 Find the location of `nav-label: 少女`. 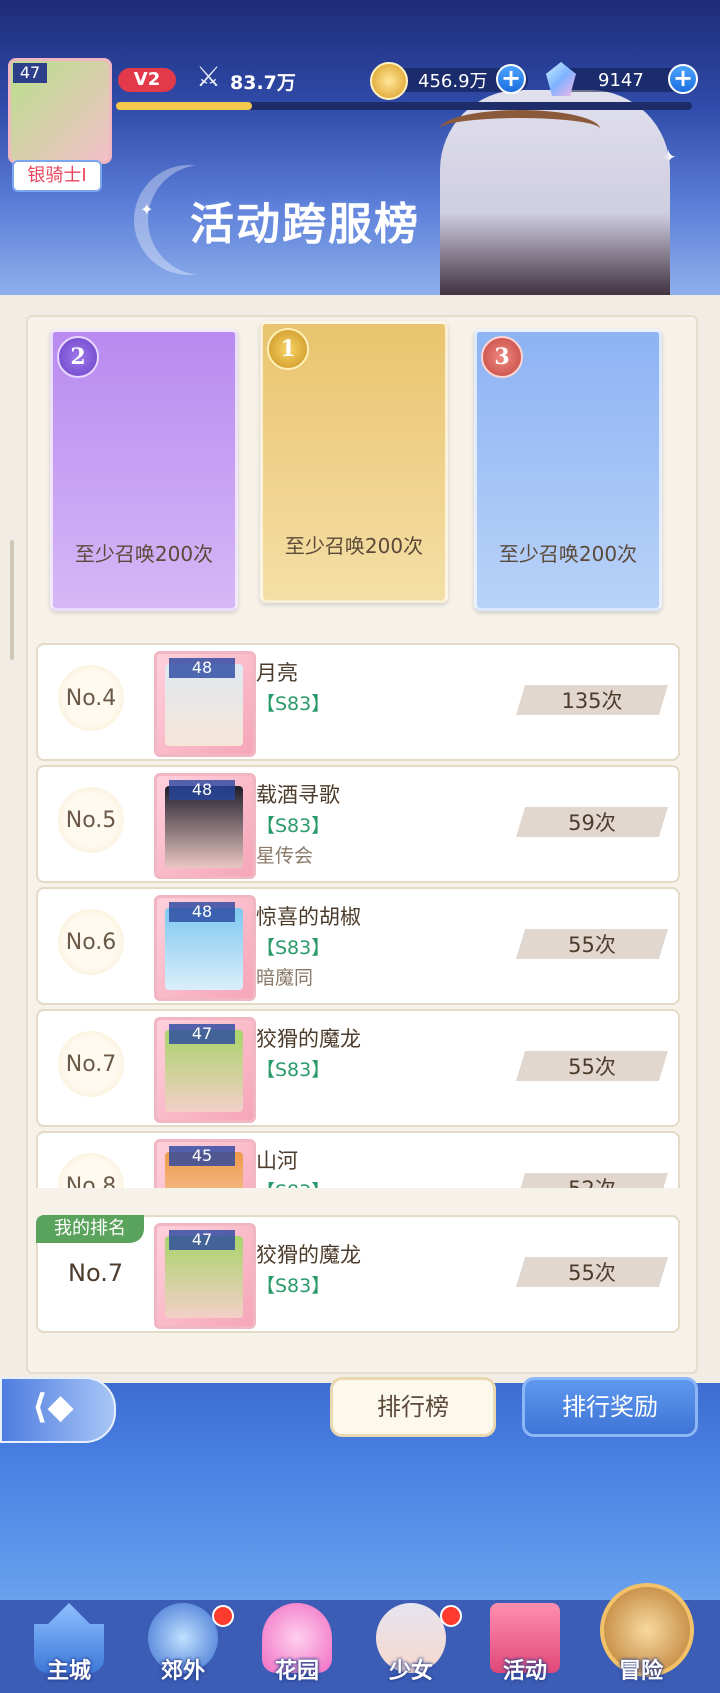

nav-label: 少女 is located at coordinates (410, 1671).